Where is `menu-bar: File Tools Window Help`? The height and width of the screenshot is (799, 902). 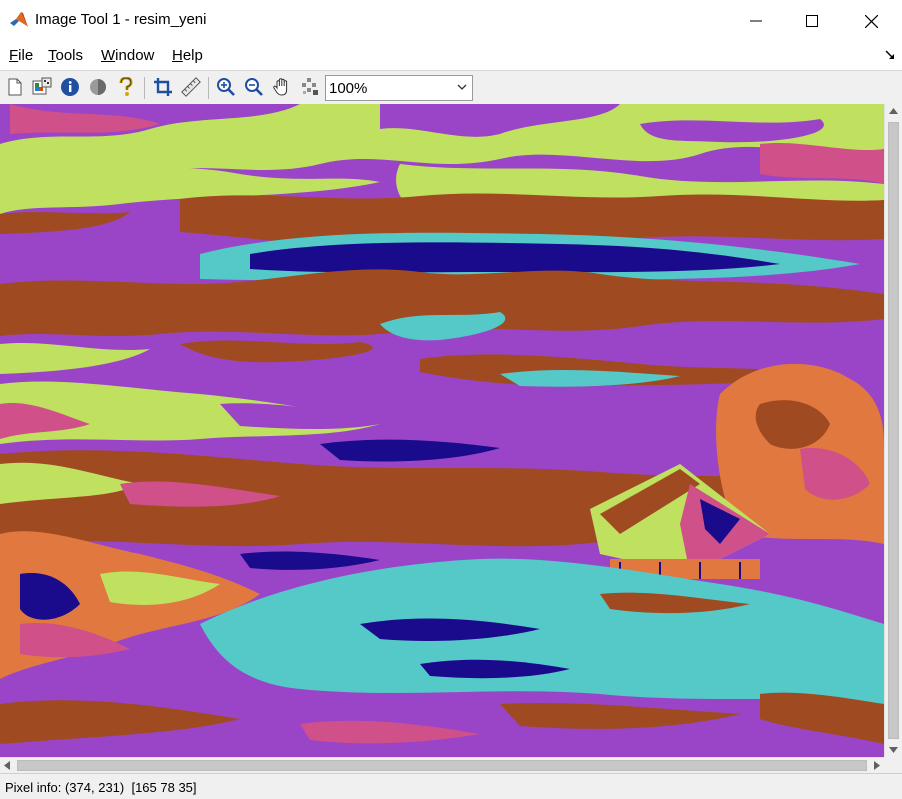
menu-bar: File Tools Window Help is located at coordinates (451, 56).